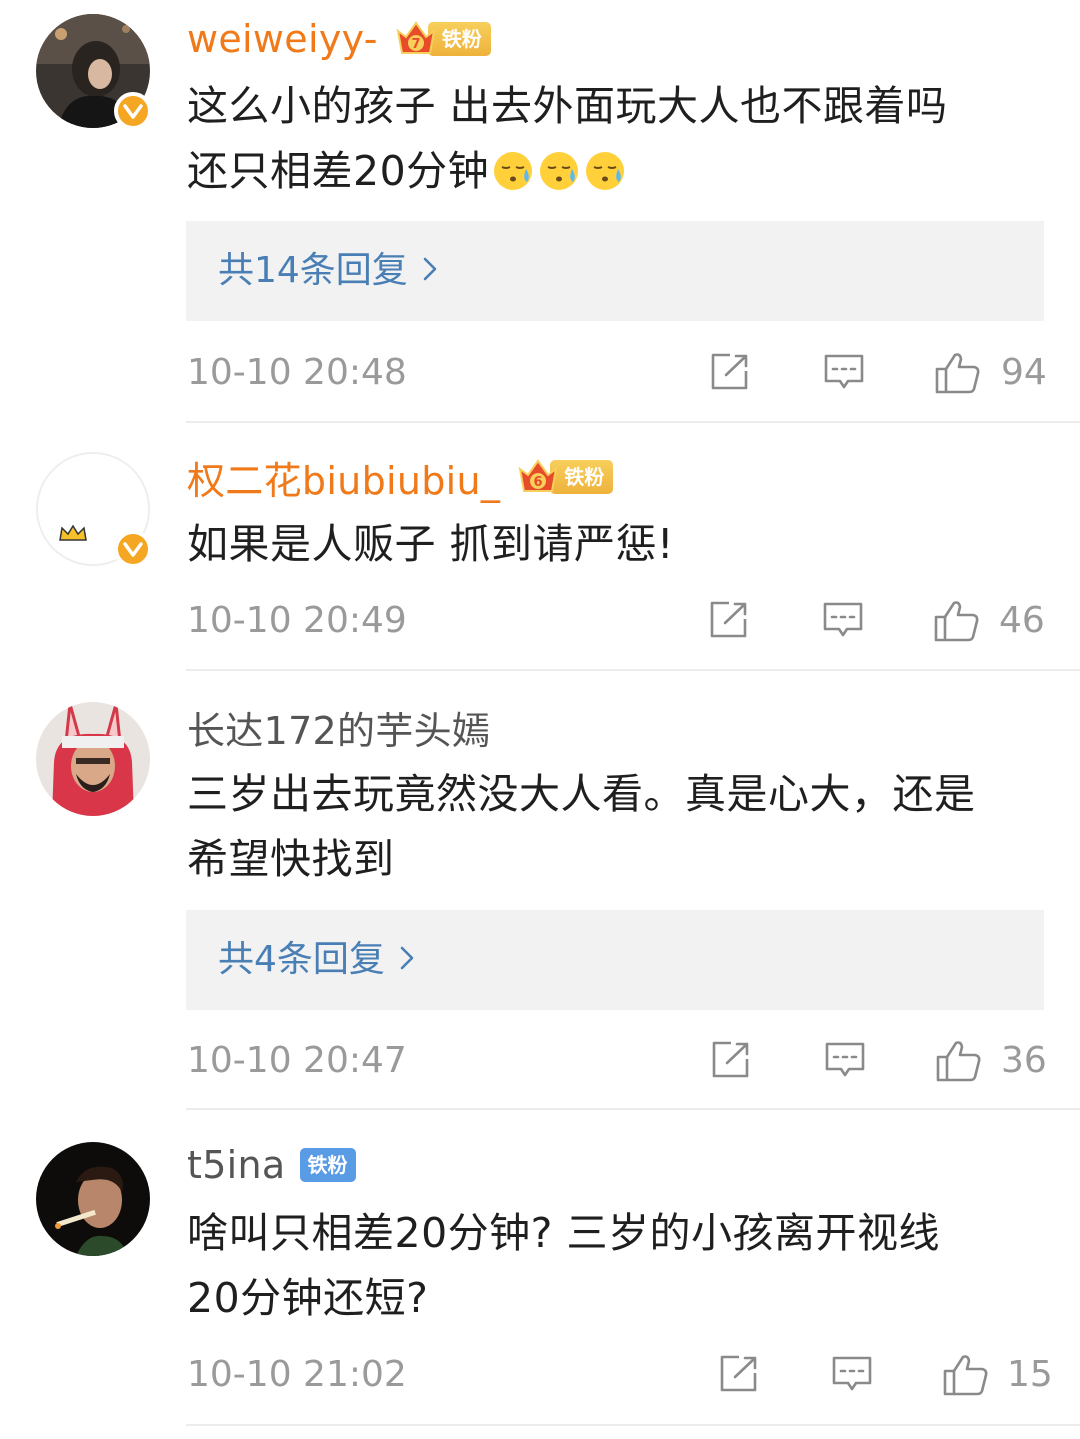 Image resolution: width=1080 pixels, height=1439 pixels. I want to click on fan-badge: 铁粉, so click(327, 1165).